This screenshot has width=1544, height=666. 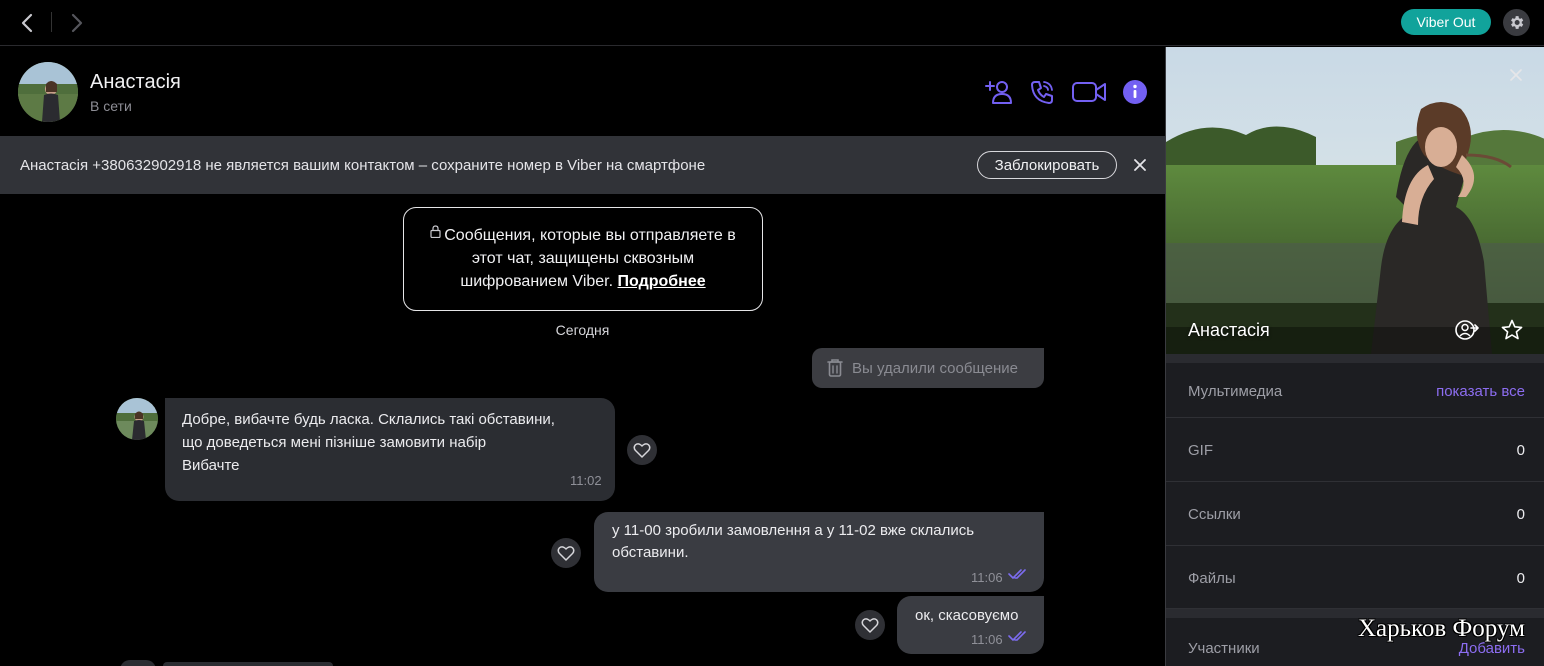 I want to click on add-contact-button, so click(x=999, y=92).